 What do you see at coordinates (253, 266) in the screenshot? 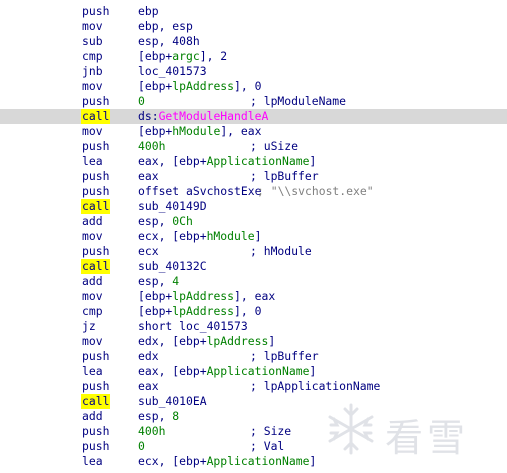
I see `code-line: call sub_40132C` at bounding box center [253, 266].